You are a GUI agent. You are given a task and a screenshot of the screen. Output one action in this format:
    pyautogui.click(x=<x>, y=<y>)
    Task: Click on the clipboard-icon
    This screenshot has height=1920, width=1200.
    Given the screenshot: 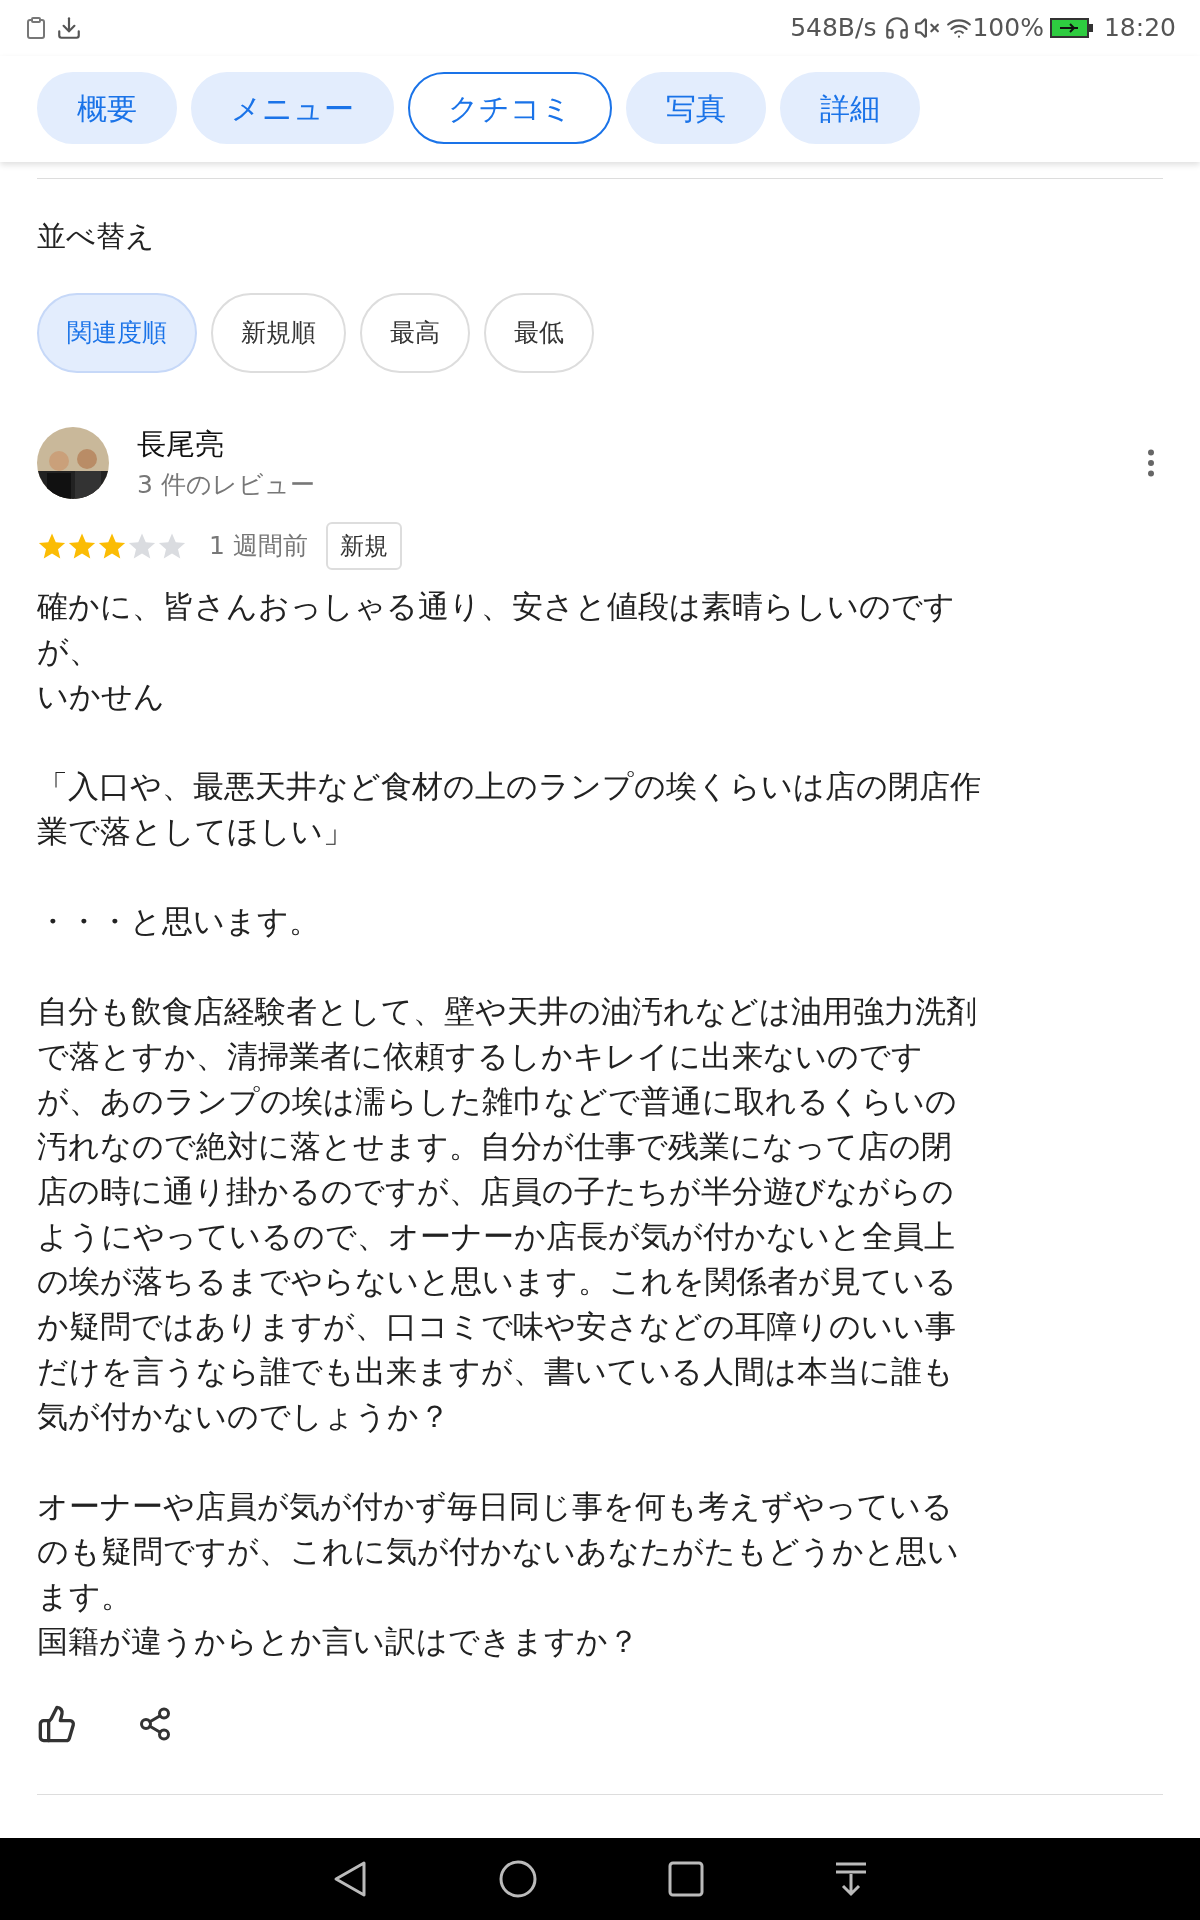 What is the action you would take?
    pyautogui.click(x=36, y=28)
    